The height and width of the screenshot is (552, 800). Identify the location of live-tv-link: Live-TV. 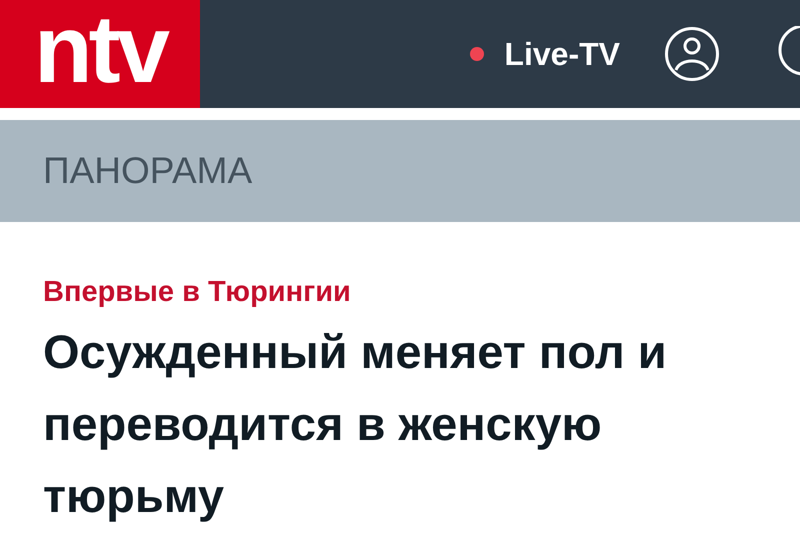
(545, 54).